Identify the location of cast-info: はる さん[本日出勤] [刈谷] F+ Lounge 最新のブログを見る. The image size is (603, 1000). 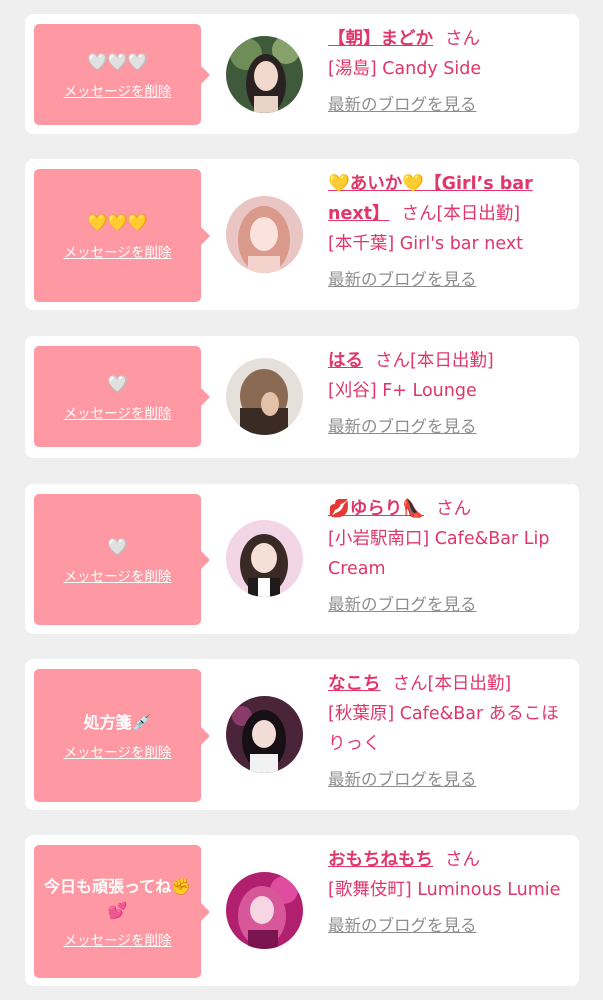
(448, 394).